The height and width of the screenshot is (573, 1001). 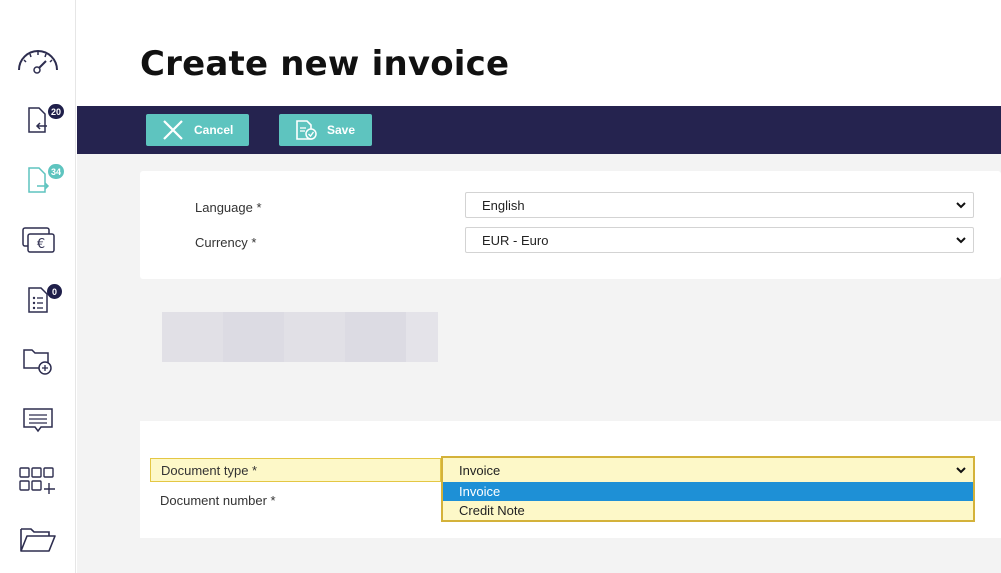 I want to click on grid-add-icon, so click(x=37, y=480).